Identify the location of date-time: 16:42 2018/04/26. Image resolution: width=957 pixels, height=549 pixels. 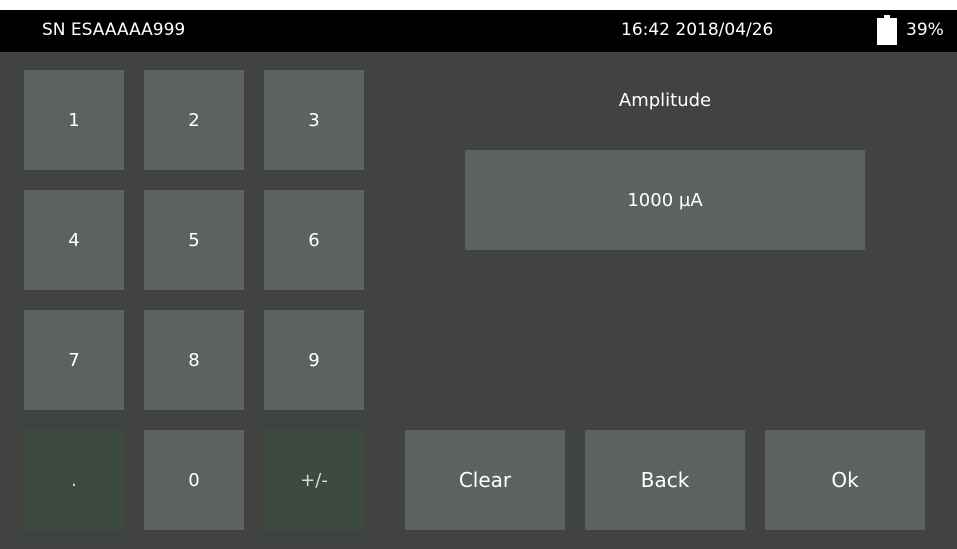
(697, 30).